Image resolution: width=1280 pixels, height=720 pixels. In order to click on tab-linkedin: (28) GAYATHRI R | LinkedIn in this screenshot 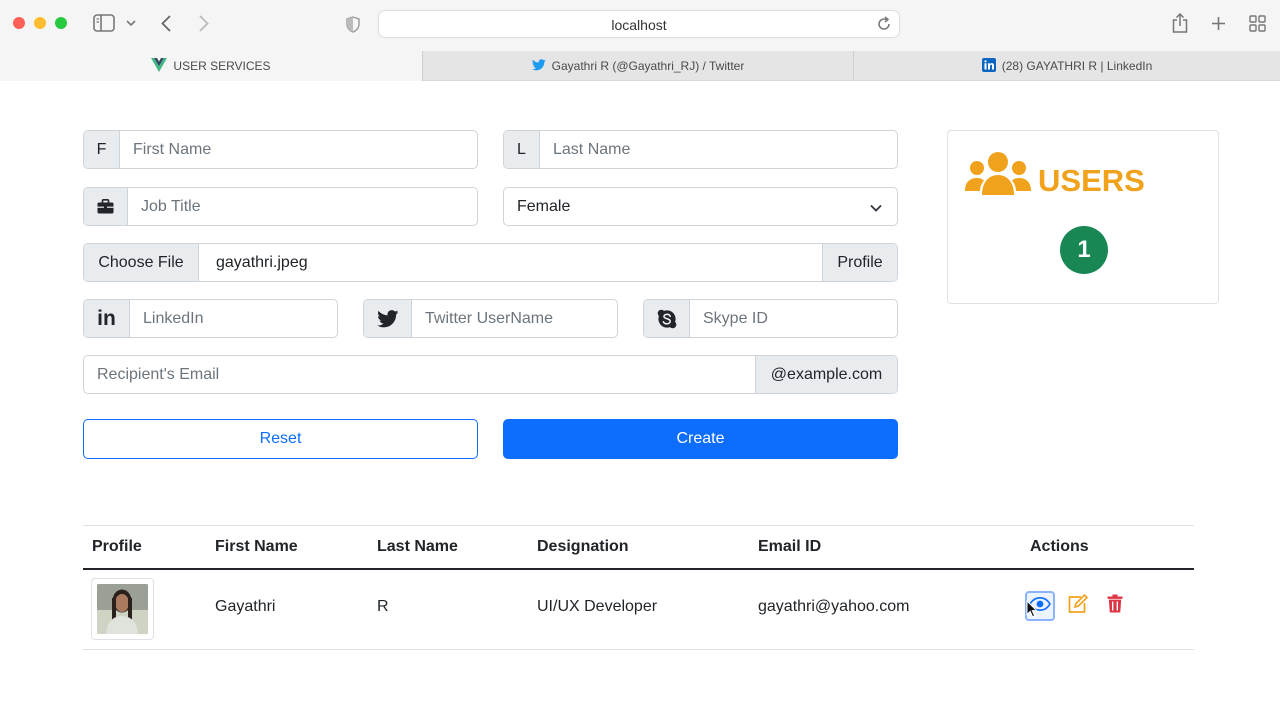, I will do `click(1067, 66)`.